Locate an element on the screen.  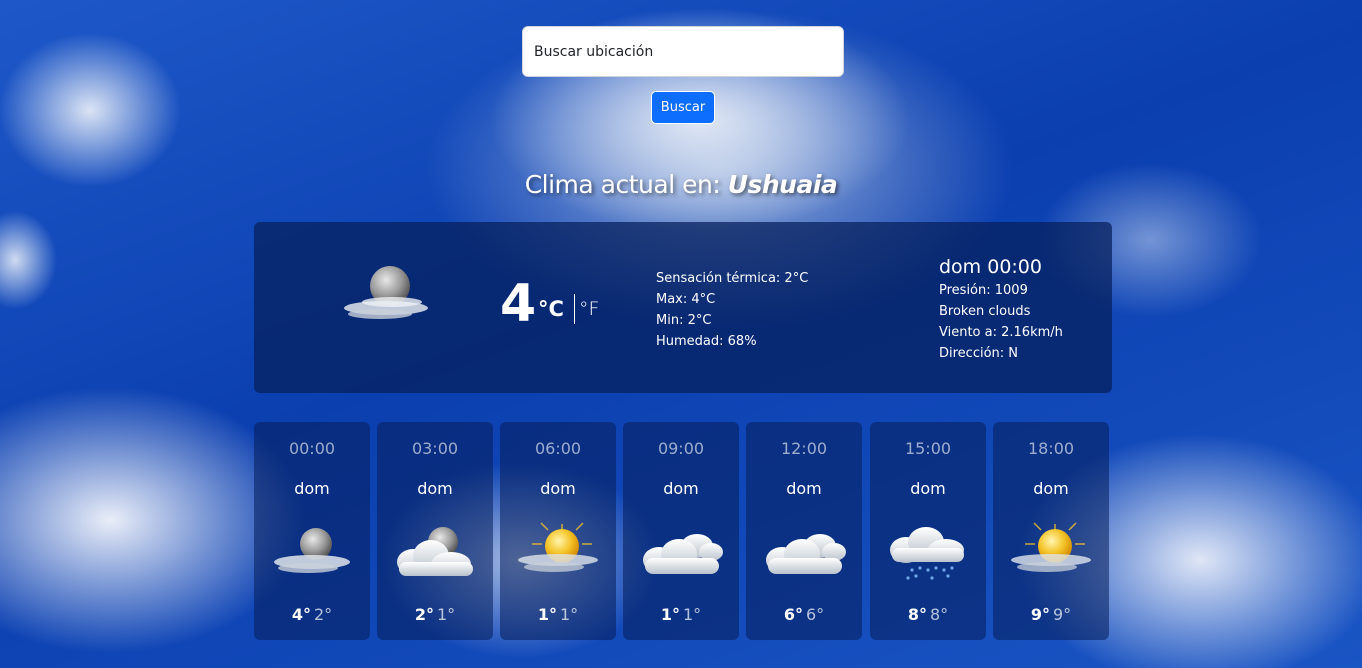
forecast-time: 09:00 is located at coordinates (681, 448).